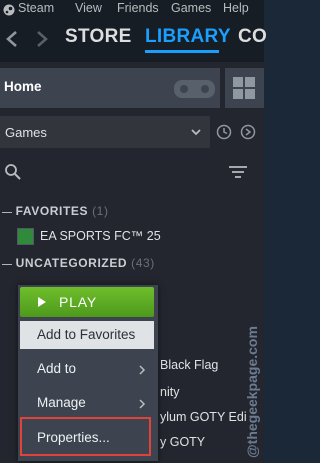 Image resolution: width=320 pixels, height=463 pixels. I want to click on play-button: PLAY, so click(87, 302).